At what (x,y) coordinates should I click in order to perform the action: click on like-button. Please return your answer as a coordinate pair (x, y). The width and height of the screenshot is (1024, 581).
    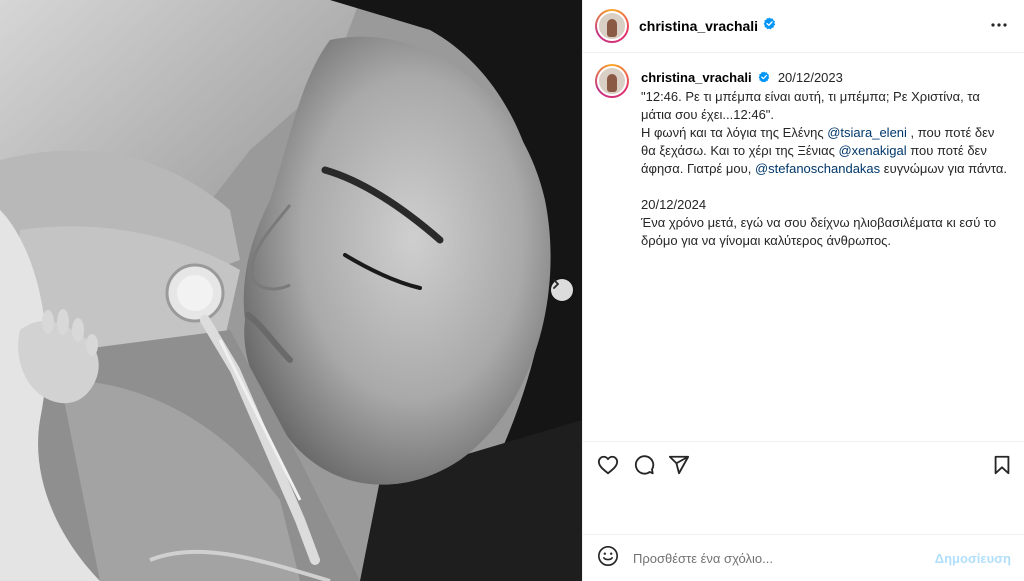
    Looking at the image, I should click on (608, 467).